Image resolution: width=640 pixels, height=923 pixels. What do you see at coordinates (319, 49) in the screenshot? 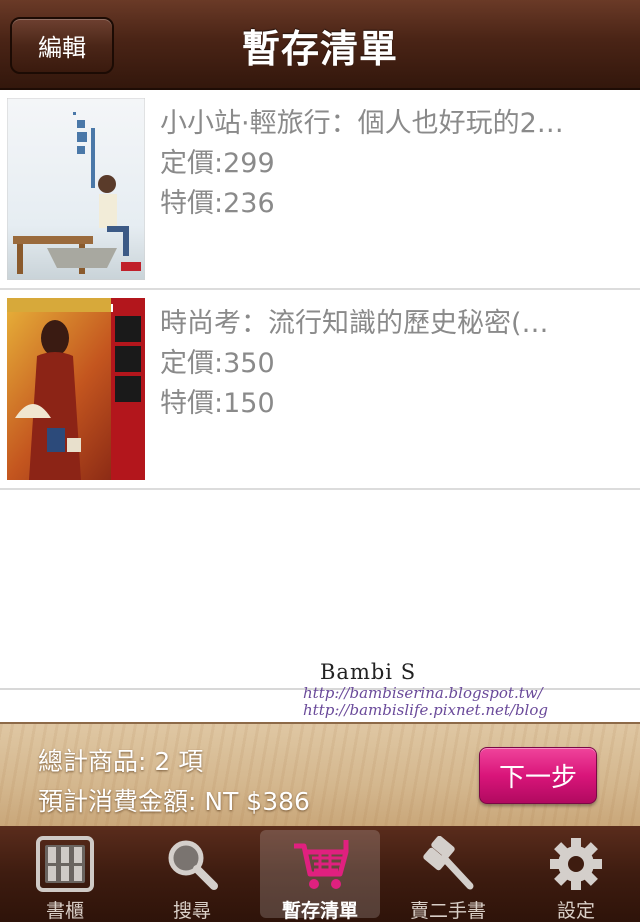
I see `page-title: 暫存清單` at bounding box center [319, 49].